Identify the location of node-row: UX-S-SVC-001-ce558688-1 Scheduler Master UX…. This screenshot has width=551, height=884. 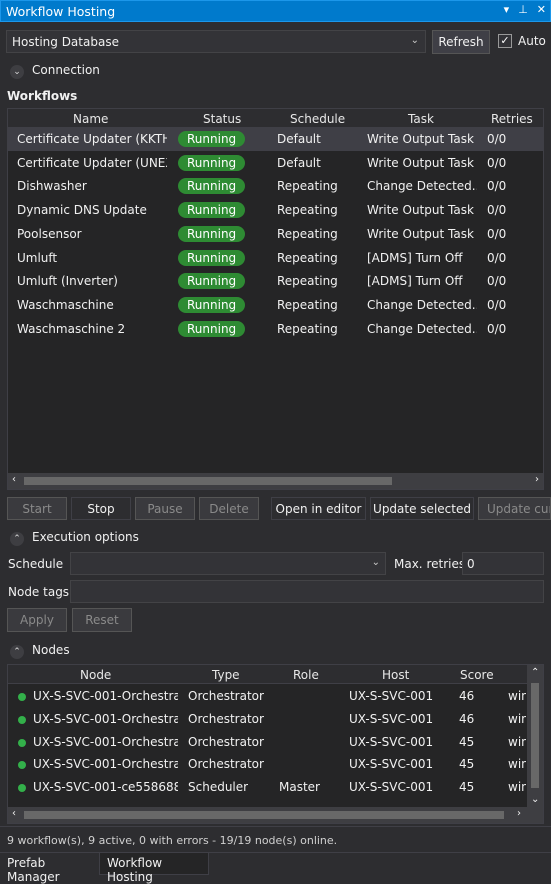
(267, 787).